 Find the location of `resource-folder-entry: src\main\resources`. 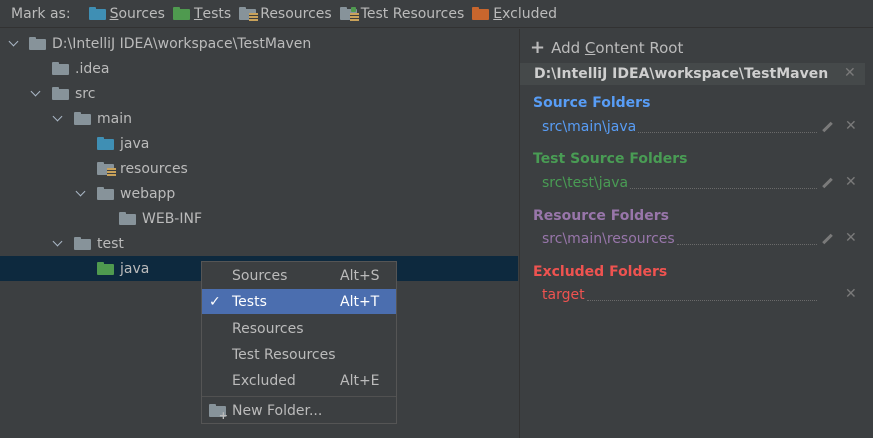

resource-folder-entry: src\main\resources is located at coordinates (679, 239).